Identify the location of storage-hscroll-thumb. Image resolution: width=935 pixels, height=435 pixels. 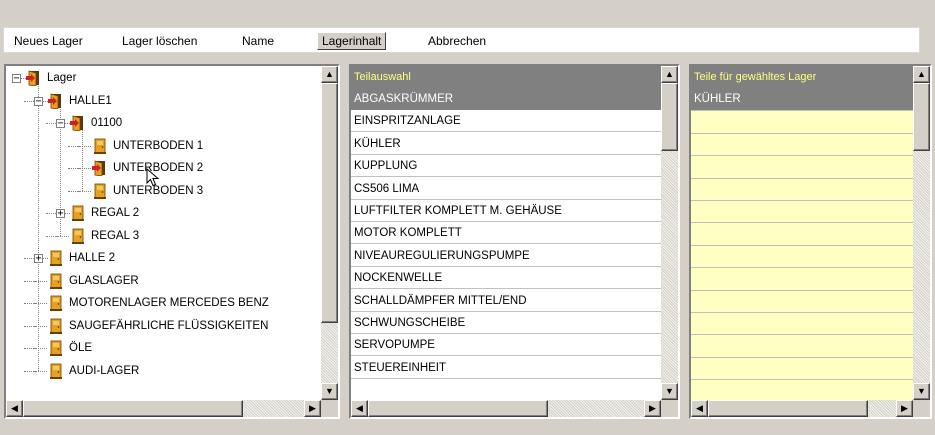
(788, 408).